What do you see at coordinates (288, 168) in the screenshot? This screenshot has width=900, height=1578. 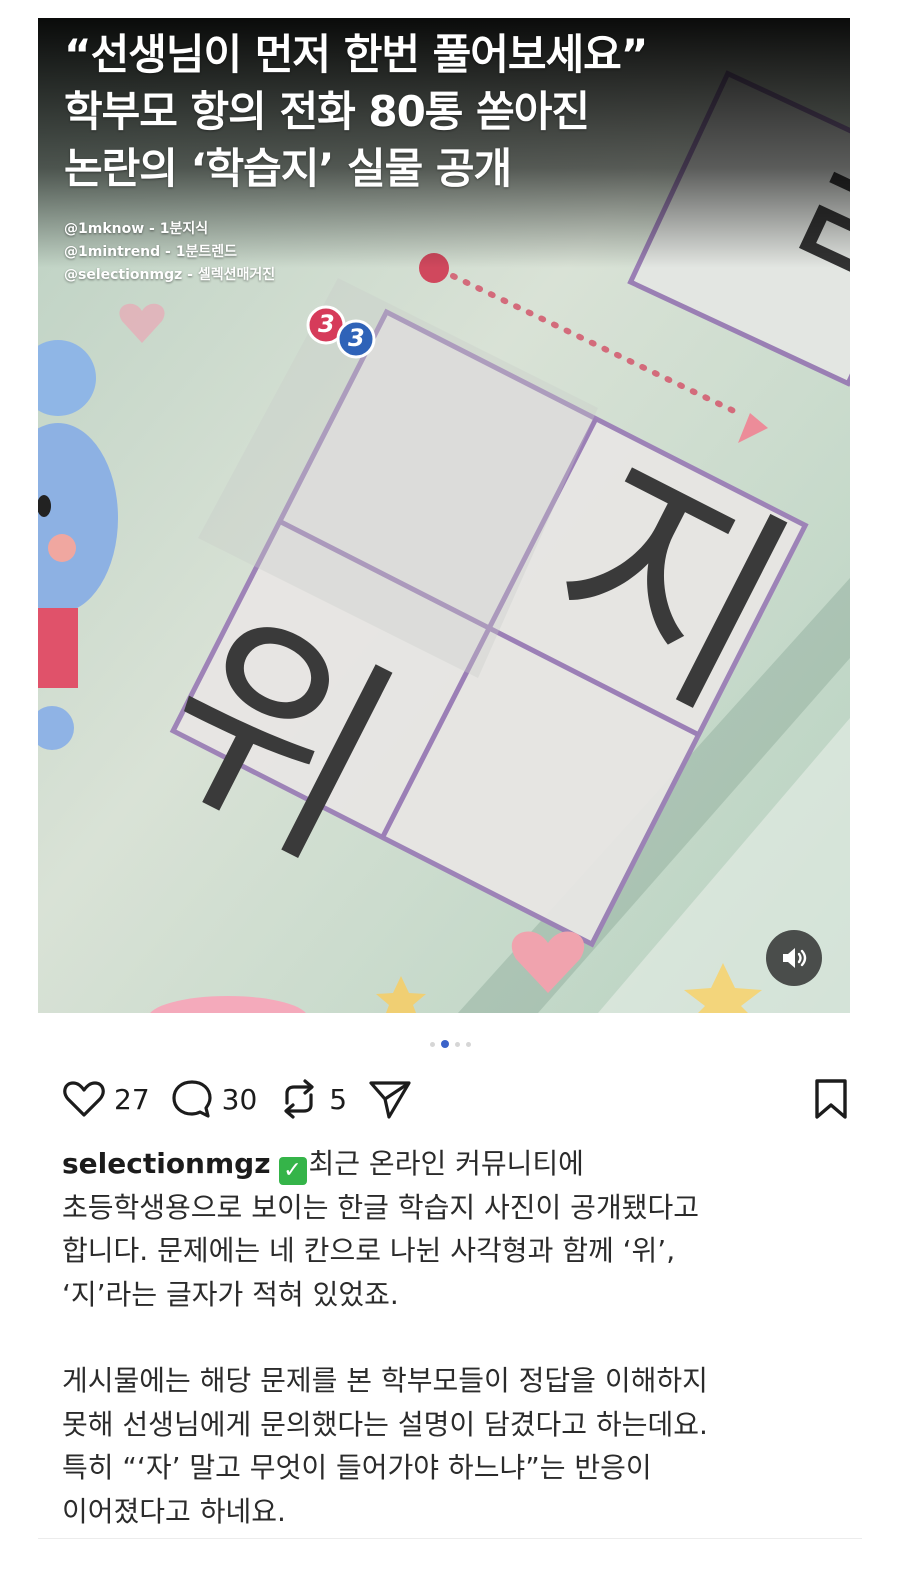 I see `headline-line: 논란의 ‘학습지’ 실물 공개` at bounding box center [288, 168].